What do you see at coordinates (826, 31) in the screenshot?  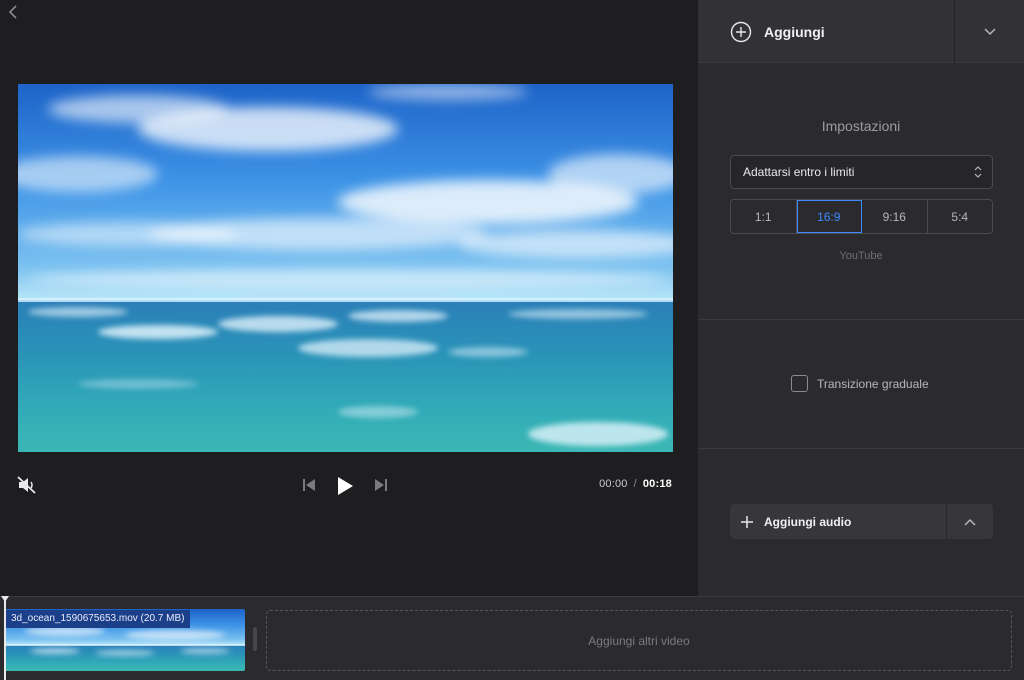 I see `add-media-button: Aggiungi` at bounding box center [826, 31].